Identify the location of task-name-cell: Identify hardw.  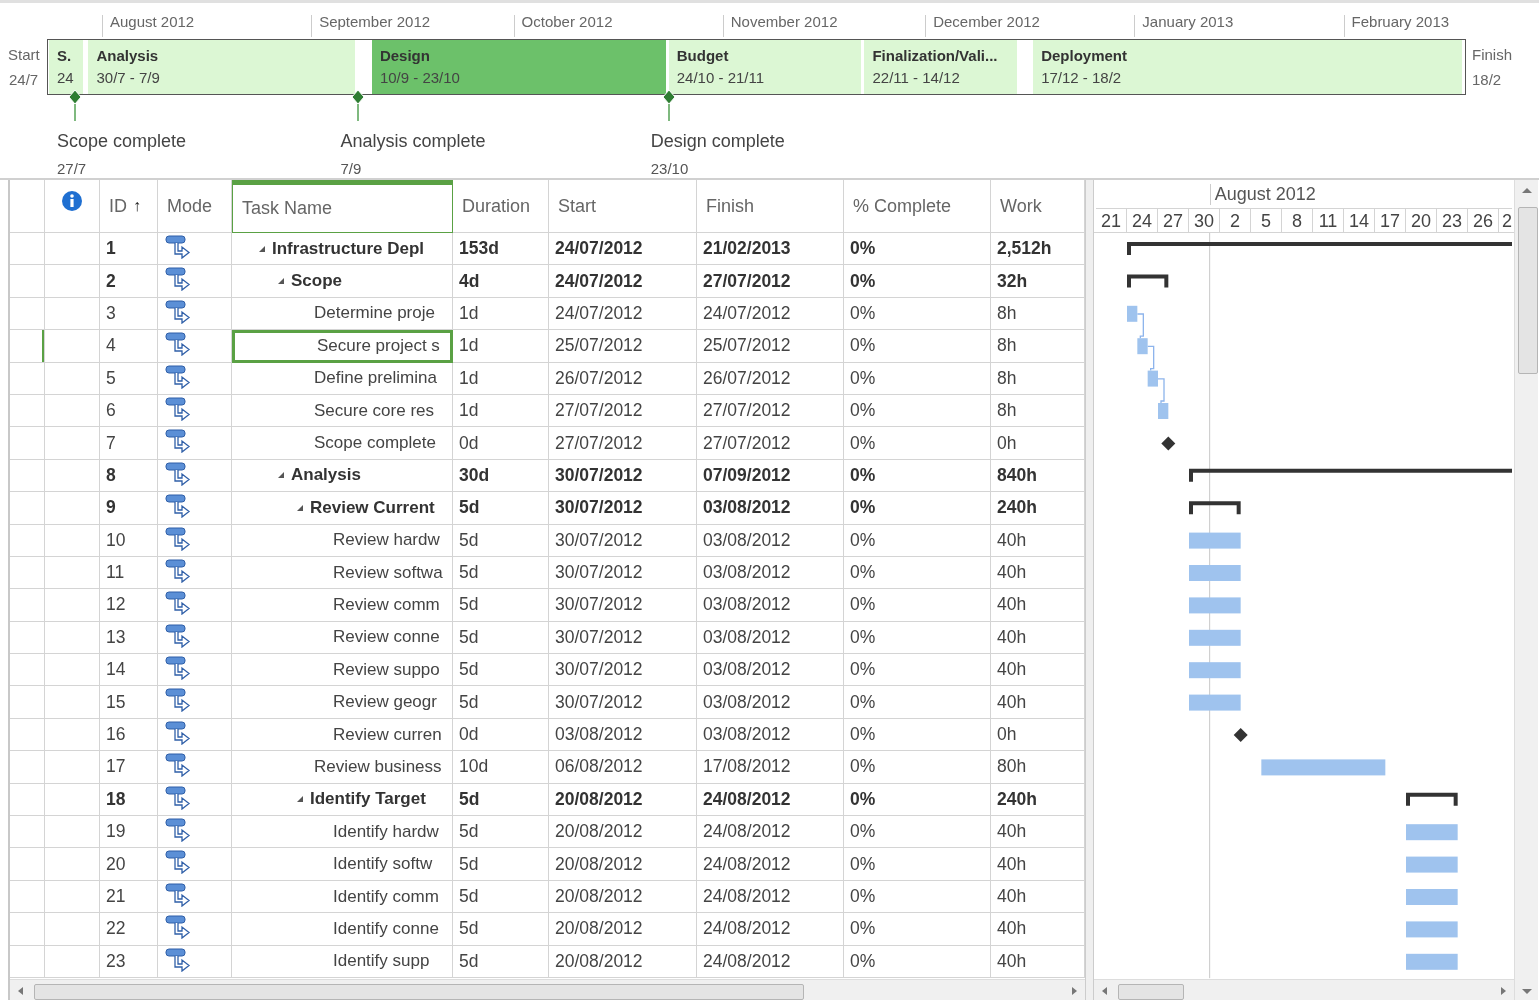
(342, 832).